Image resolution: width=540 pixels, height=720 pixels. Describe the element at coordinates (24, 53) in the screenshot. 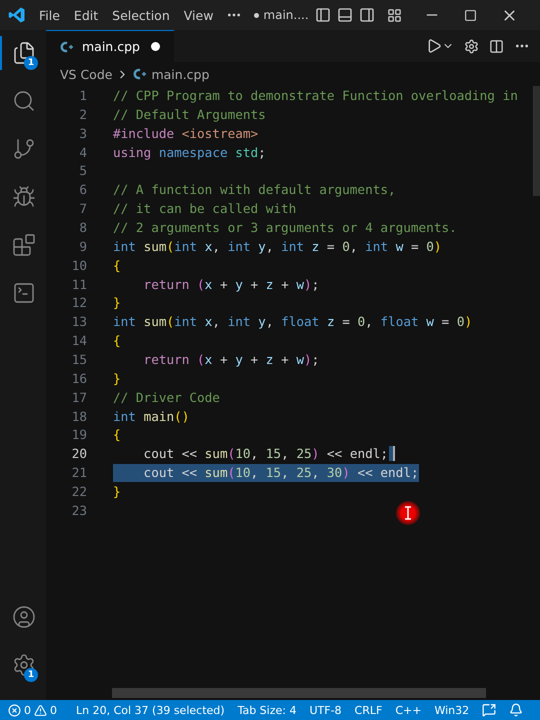

I see `explorer-icon` at that location.